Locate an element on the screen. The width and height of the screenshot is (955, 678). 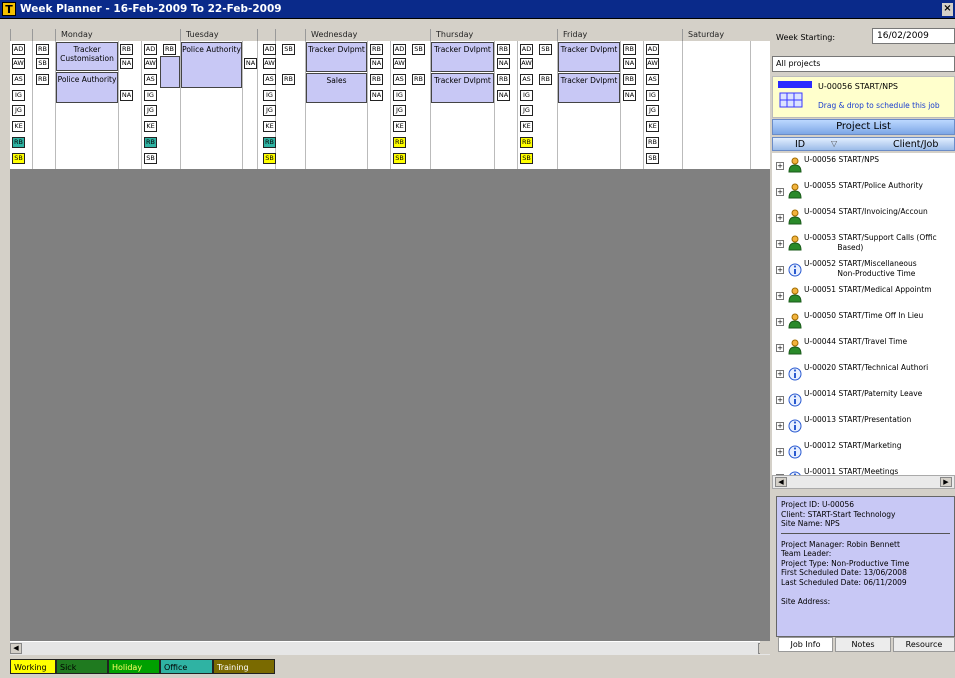
job-block: Sales is located at coordinates (336, 88).